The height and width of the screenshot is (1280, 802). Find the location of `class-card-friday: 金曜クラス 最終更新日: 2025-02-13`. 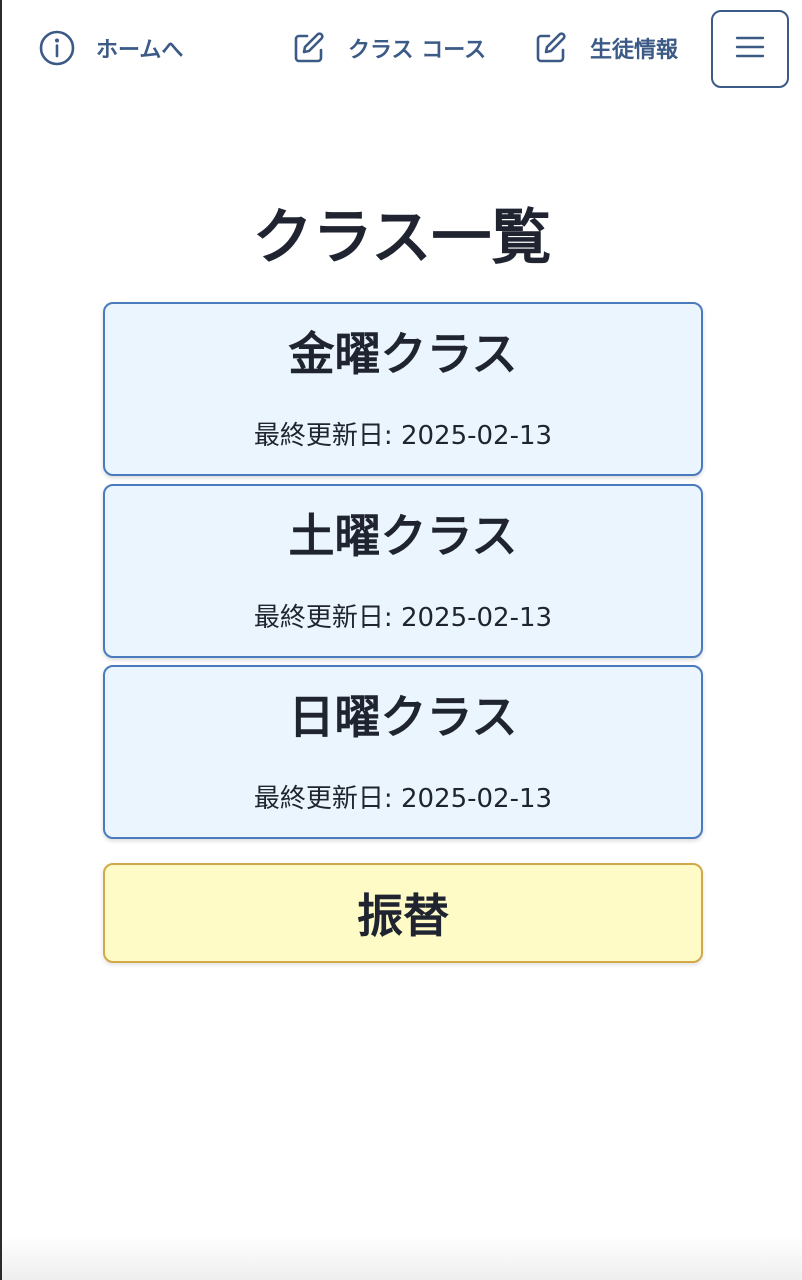

class-card-friday: 金曜クラス 最終更新日: 2025-02-13 is located at coordinates (403, 389).